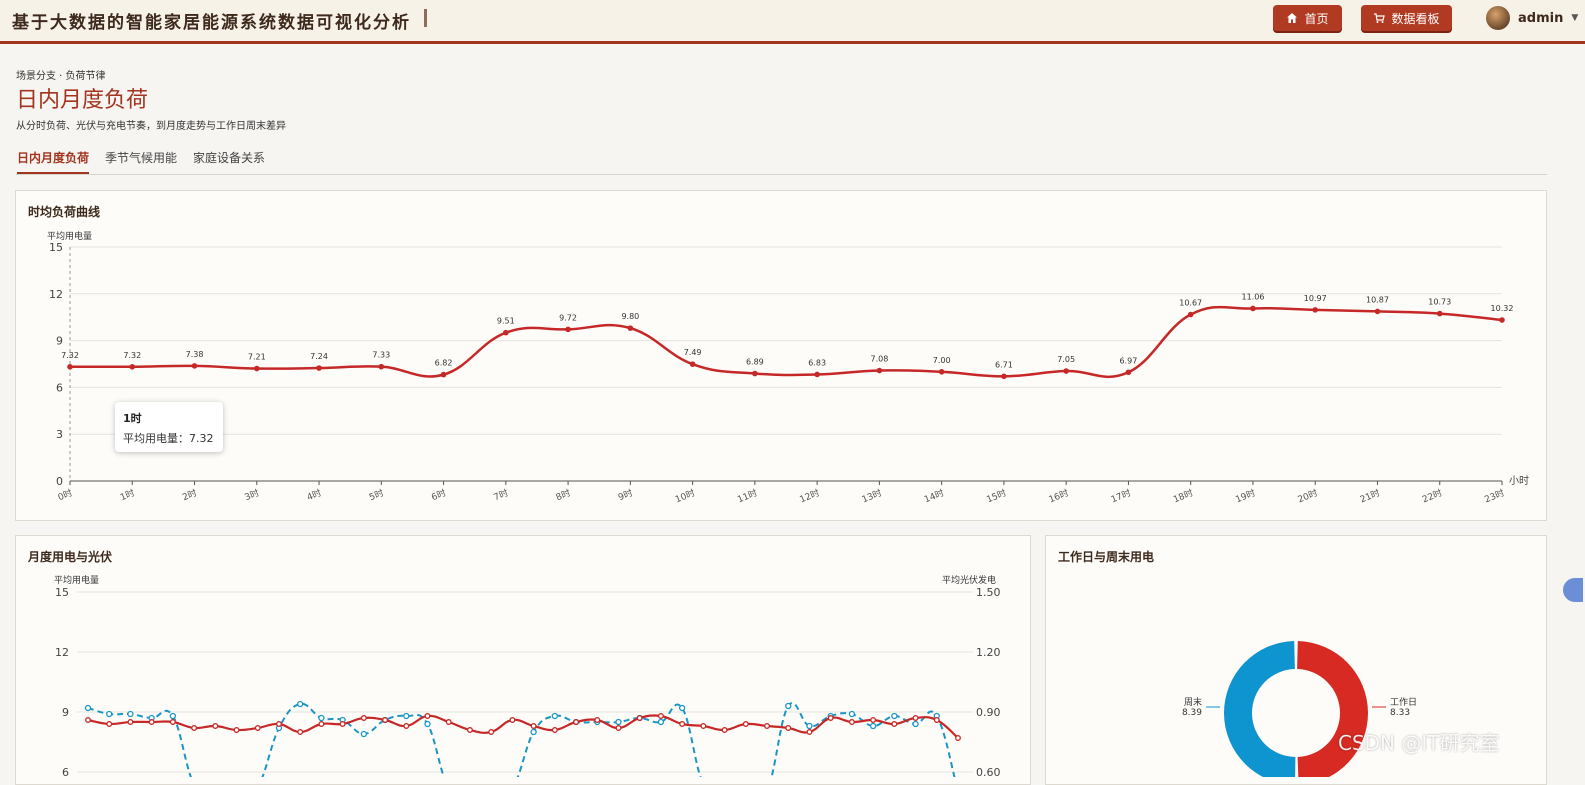  I want to click on x-tick-label: 11时, so click(747, 496).